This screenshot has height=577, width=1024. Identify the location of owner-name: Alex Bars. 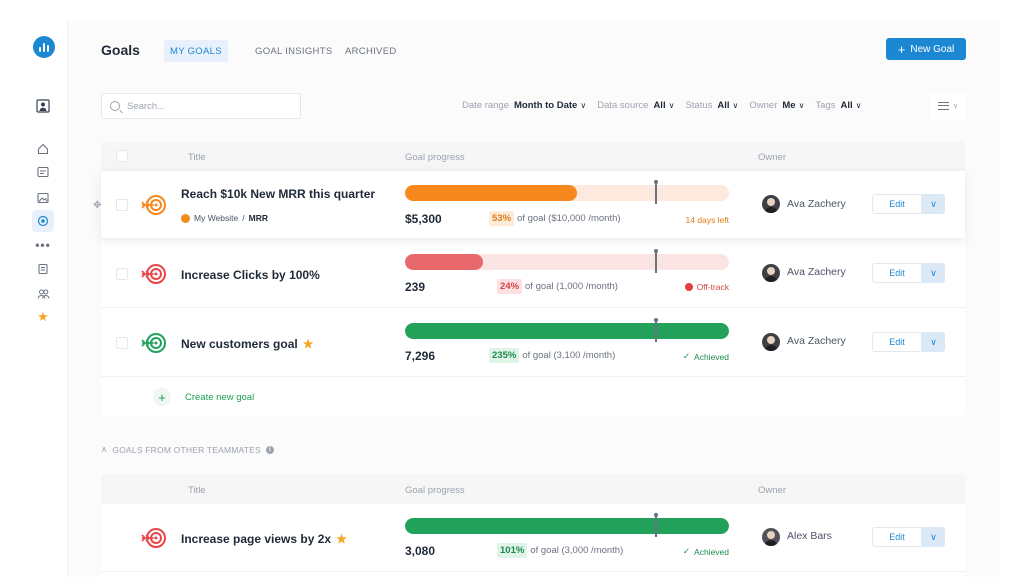
(809, 536).